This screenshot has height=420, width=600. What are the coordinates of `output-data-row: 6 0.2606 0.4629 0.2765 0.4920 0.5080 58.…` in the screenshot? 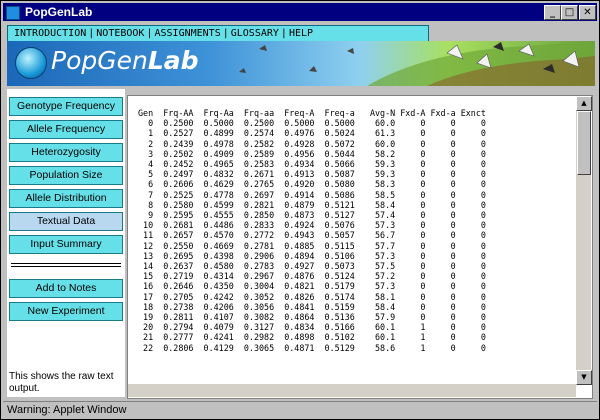 It's located at (312, 184).